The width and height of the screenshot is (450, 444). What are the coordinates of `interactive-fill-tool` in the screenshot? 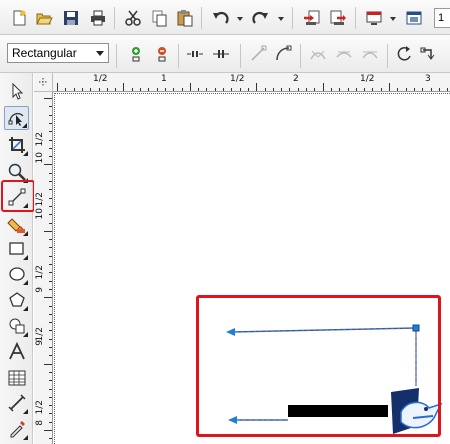 It's located at (16, 429).